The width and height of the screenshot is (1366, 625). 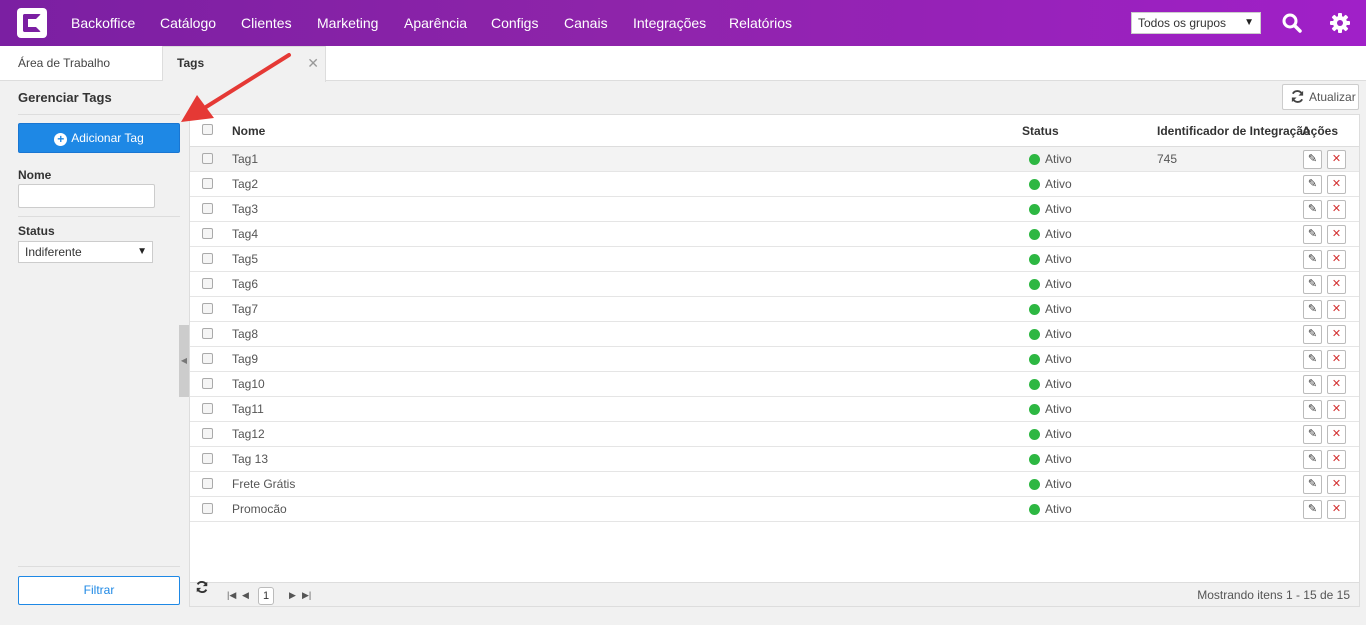 What do you see at coordinates (245, 359) in the screenshot?
I see `tag-name: Tag9` at bounding box center [245, 359].